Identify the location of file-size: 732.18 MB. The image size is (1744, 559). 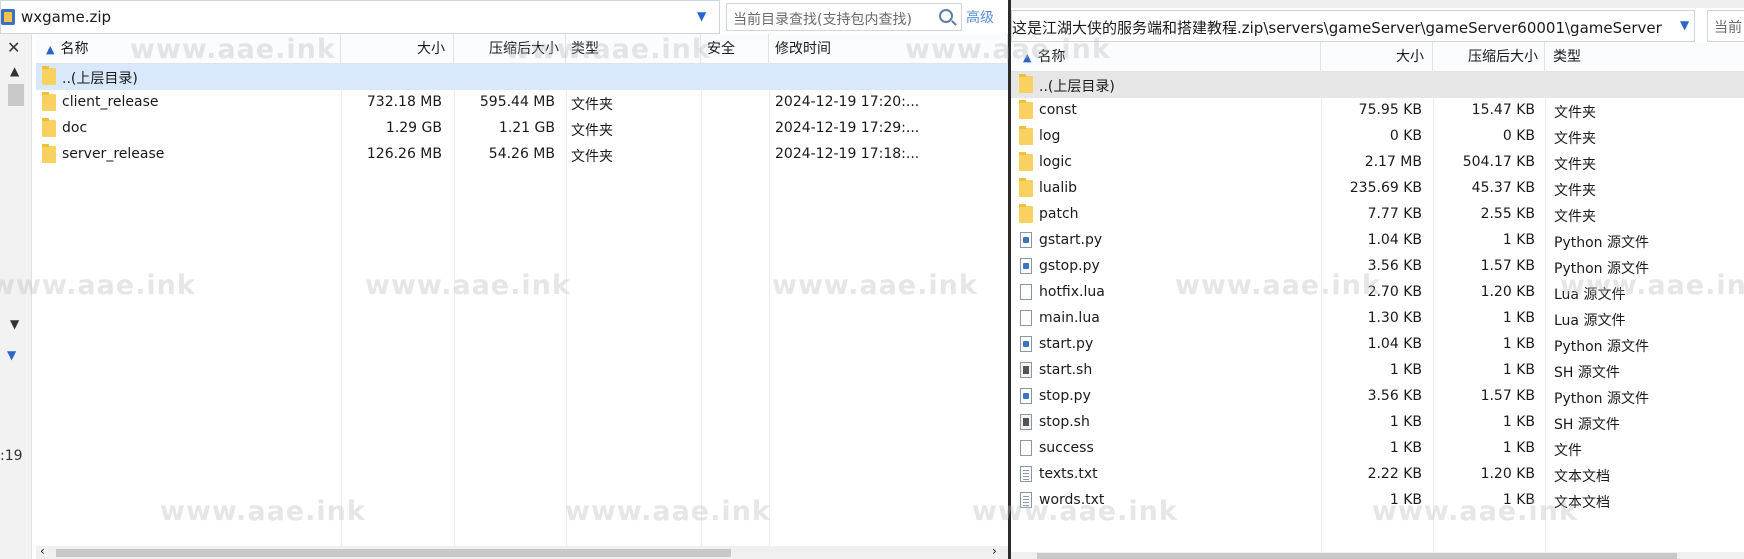
(404, 102).